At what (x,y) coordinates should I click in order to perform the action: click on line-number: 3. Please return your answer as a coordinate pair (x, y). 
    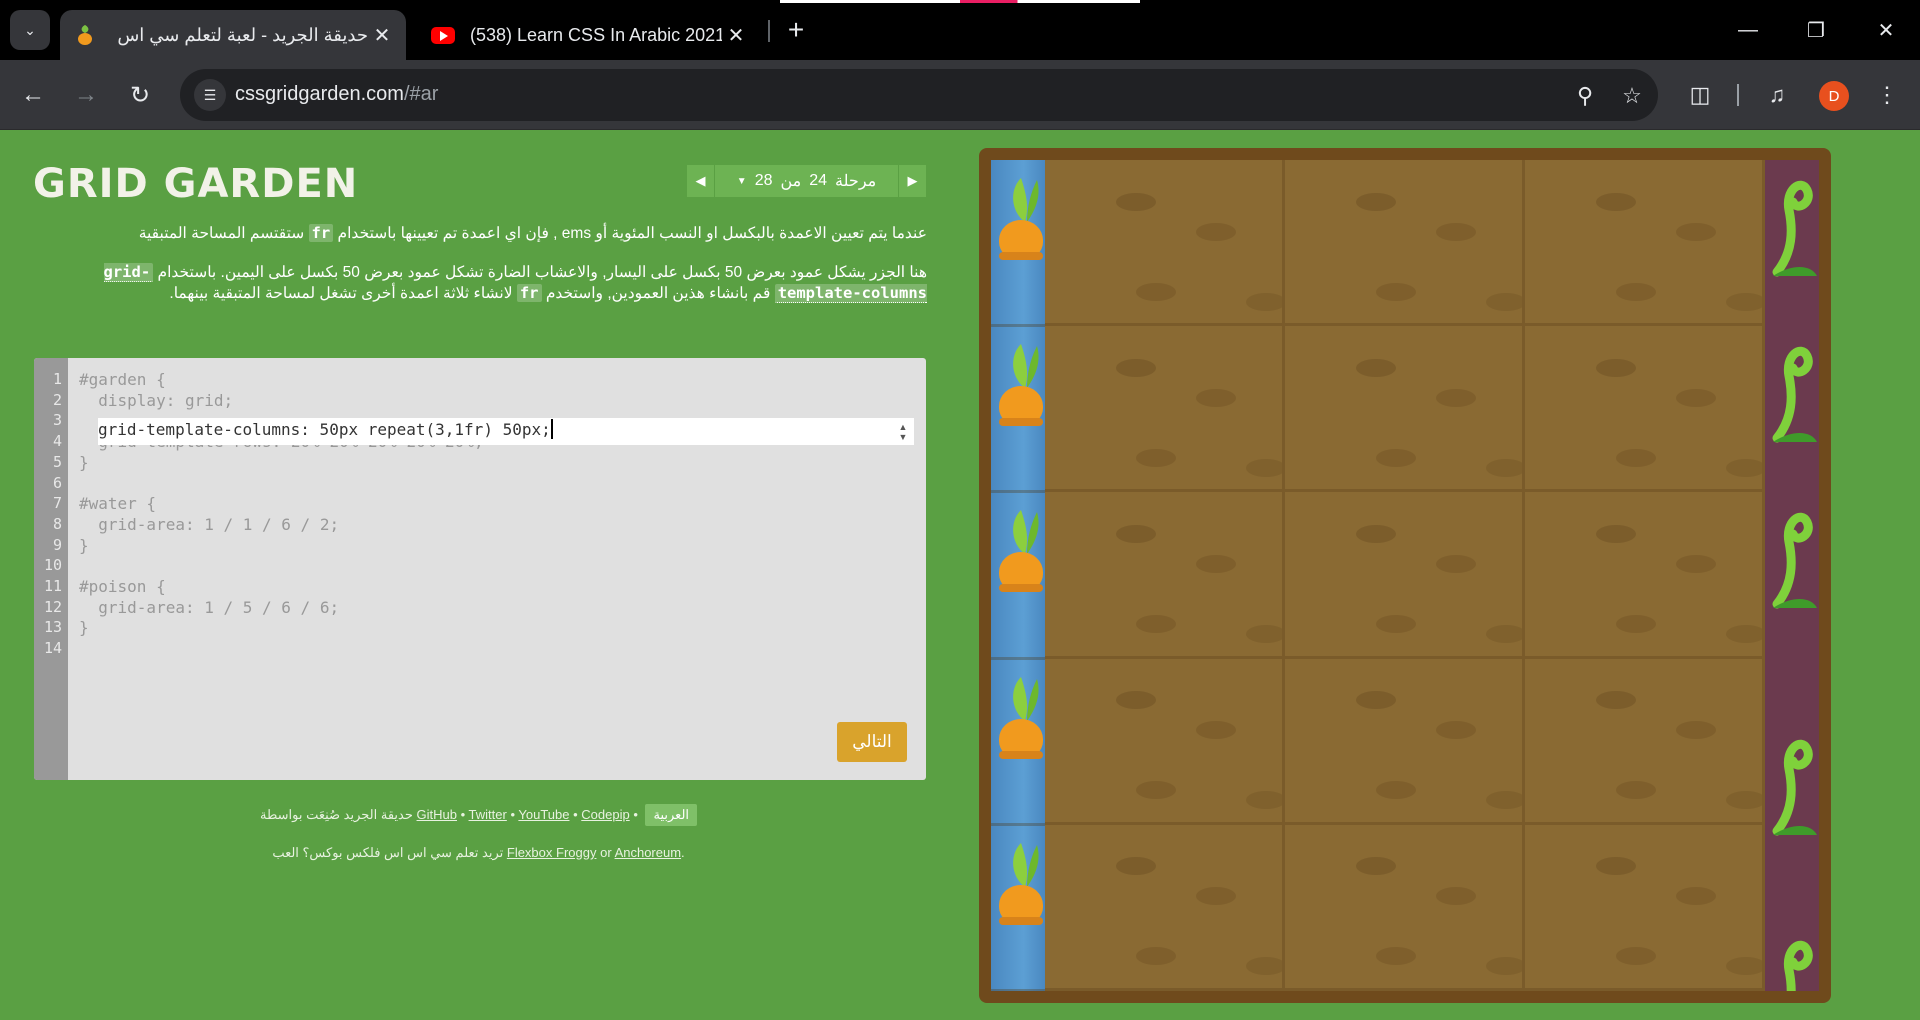
    Looking at the image, I should click on (57, 420).